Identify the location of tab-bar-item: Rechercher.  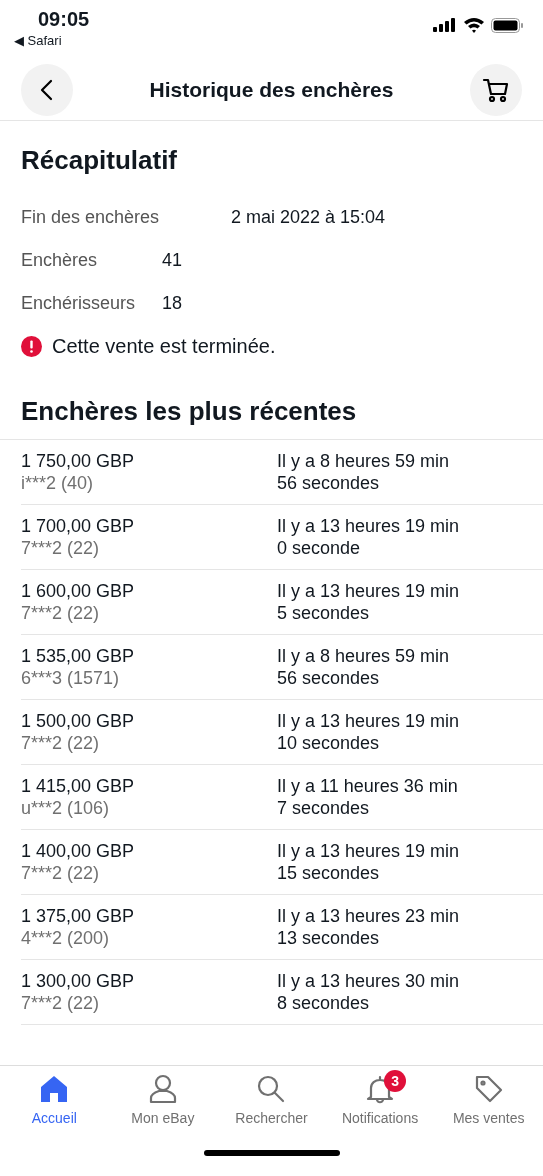
(271, 1100).